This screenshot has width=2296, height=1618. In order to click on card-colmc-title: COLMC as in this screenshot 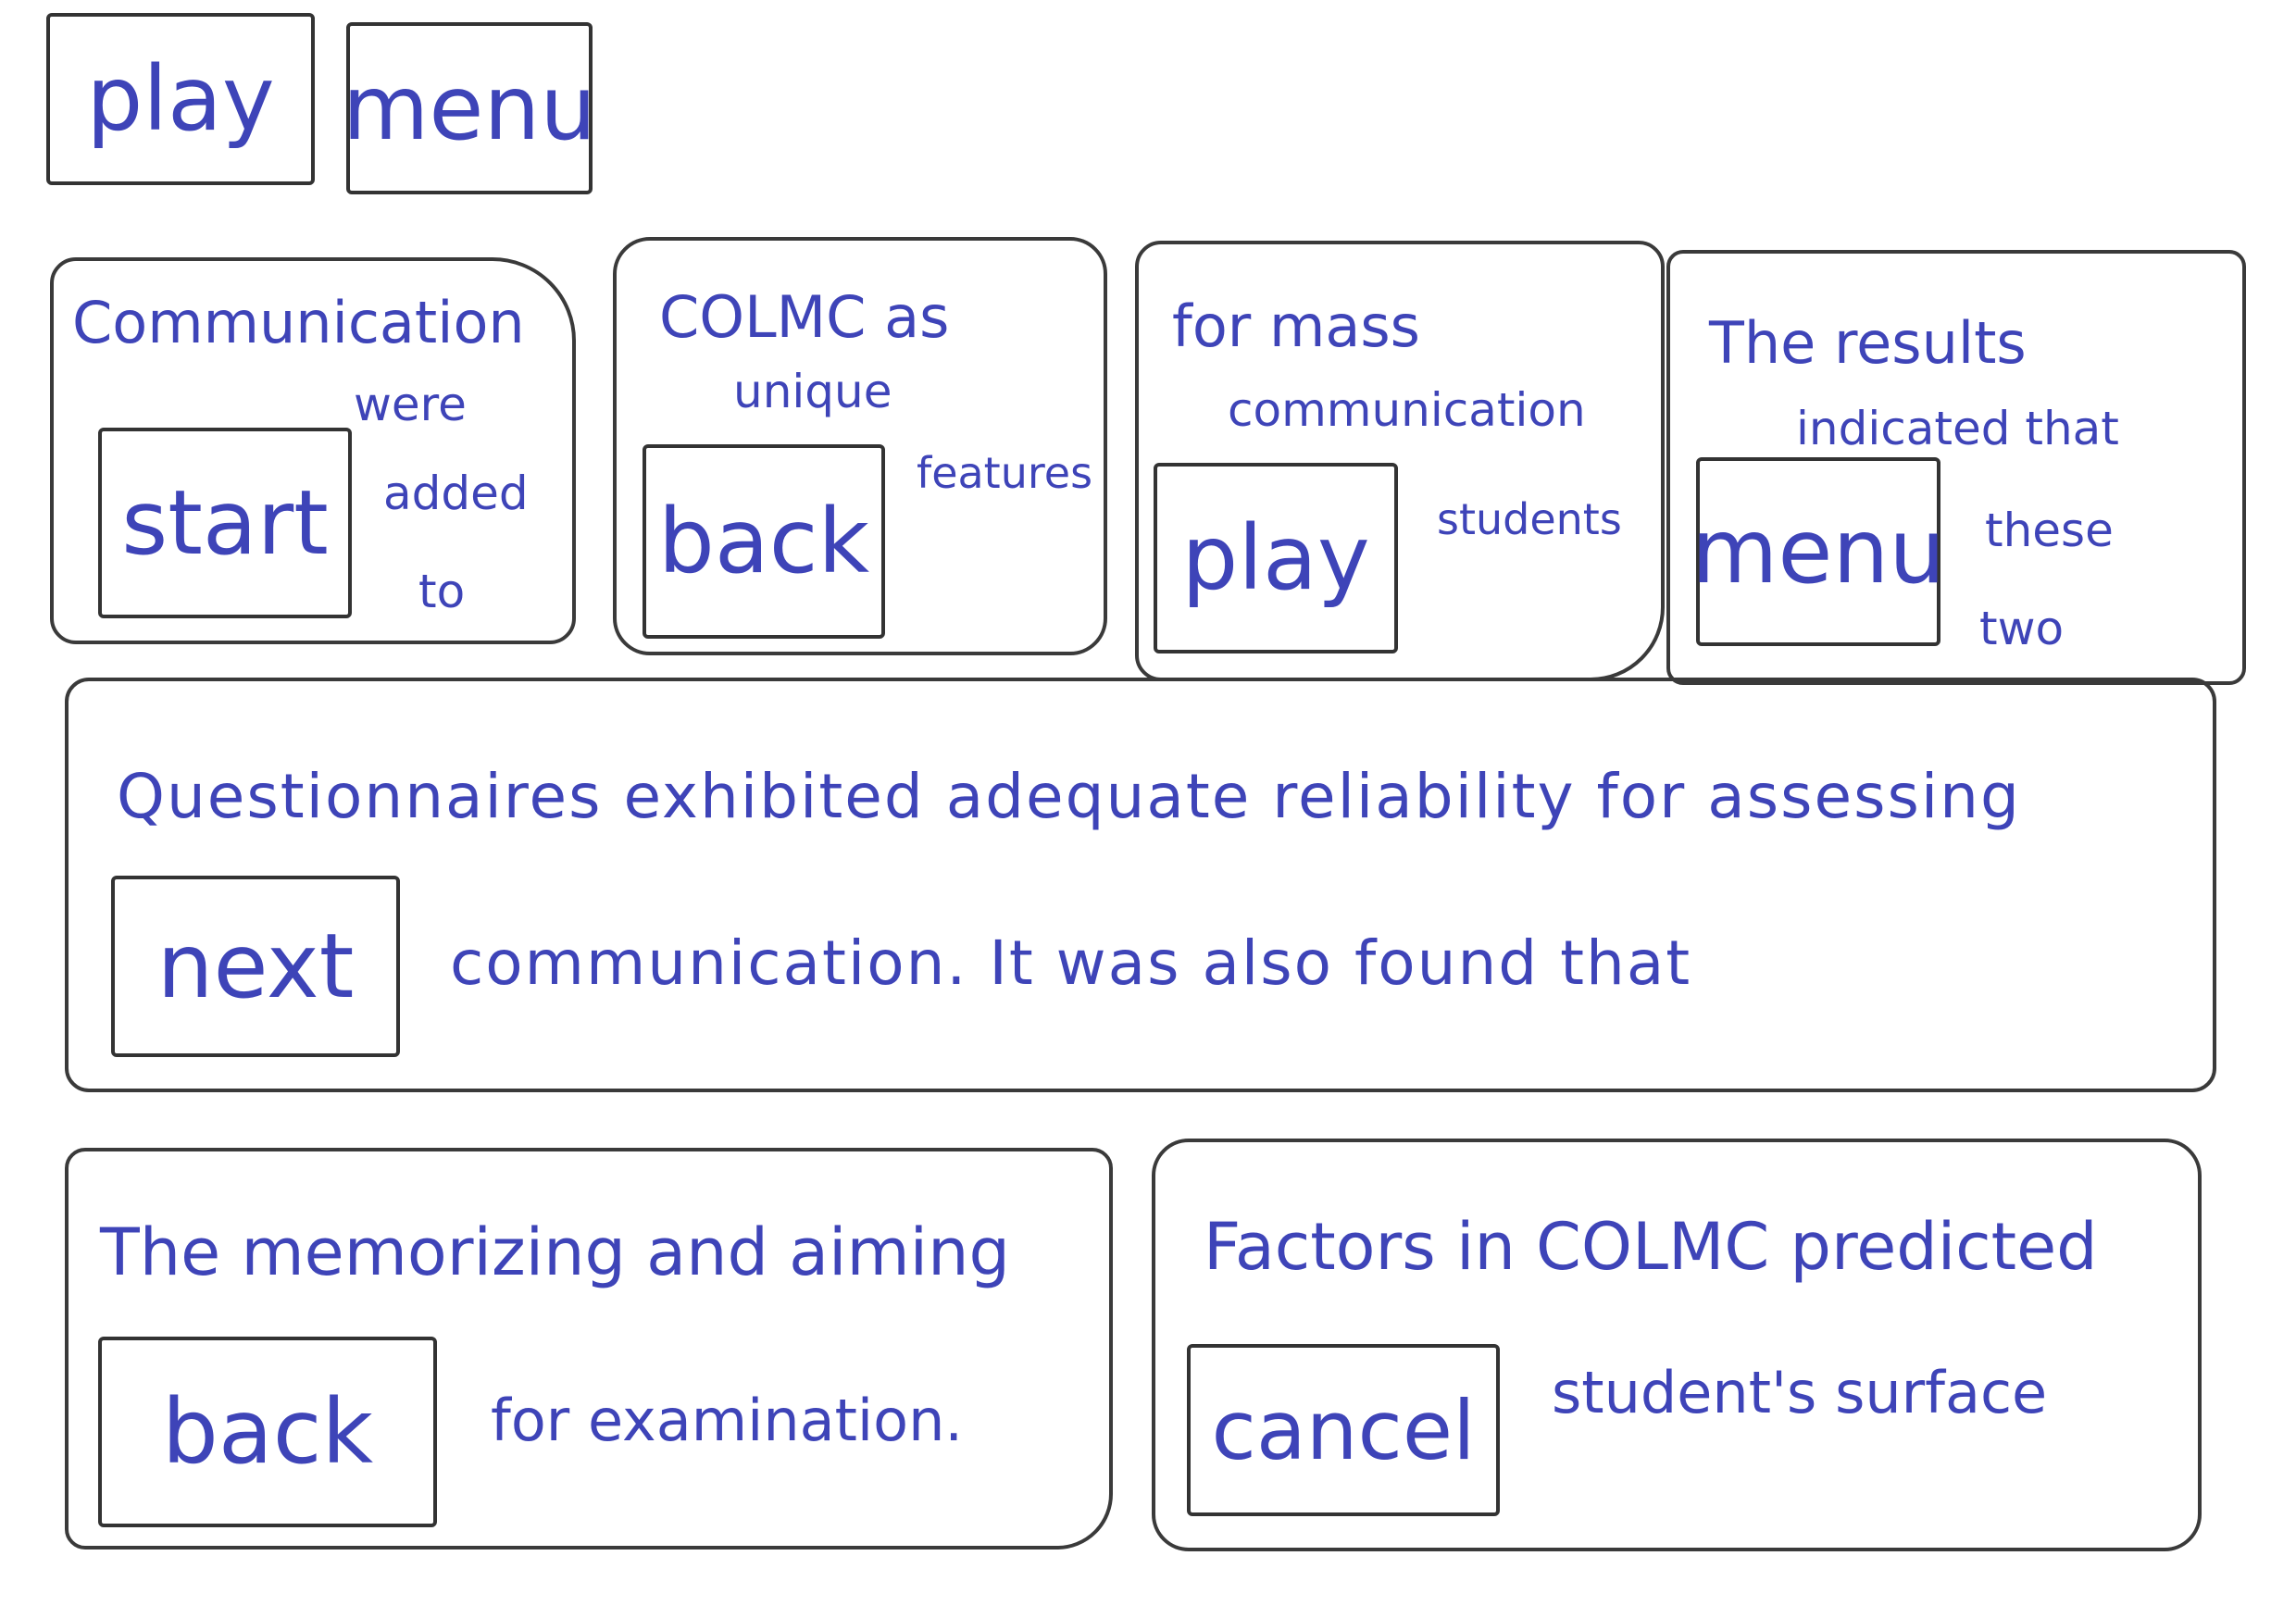, I will do `click(804, 317)`.